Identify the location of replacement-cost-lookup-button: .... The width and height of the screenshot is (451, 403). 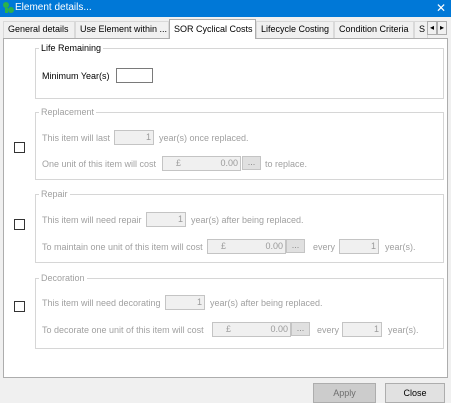
(251, 163).